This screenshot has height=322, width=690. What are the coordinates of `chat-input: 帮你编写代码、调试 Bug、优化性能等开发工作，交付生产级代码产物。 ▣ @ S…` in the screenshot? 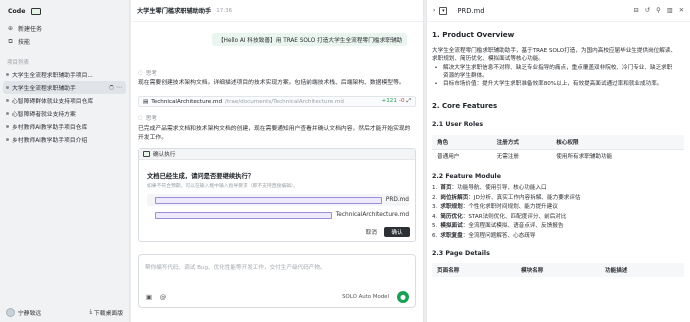 It's located at (277, 281).